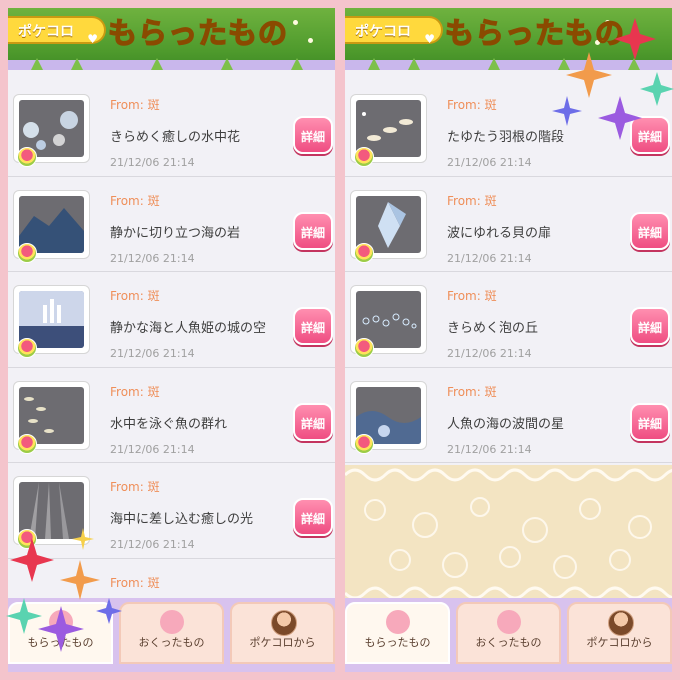 This screenshot has width=680, height=680. I want to click on list-item: From: 斑 波にゆれる貝の扉 21/12/06 21:14 詳細, so click(508, 224).